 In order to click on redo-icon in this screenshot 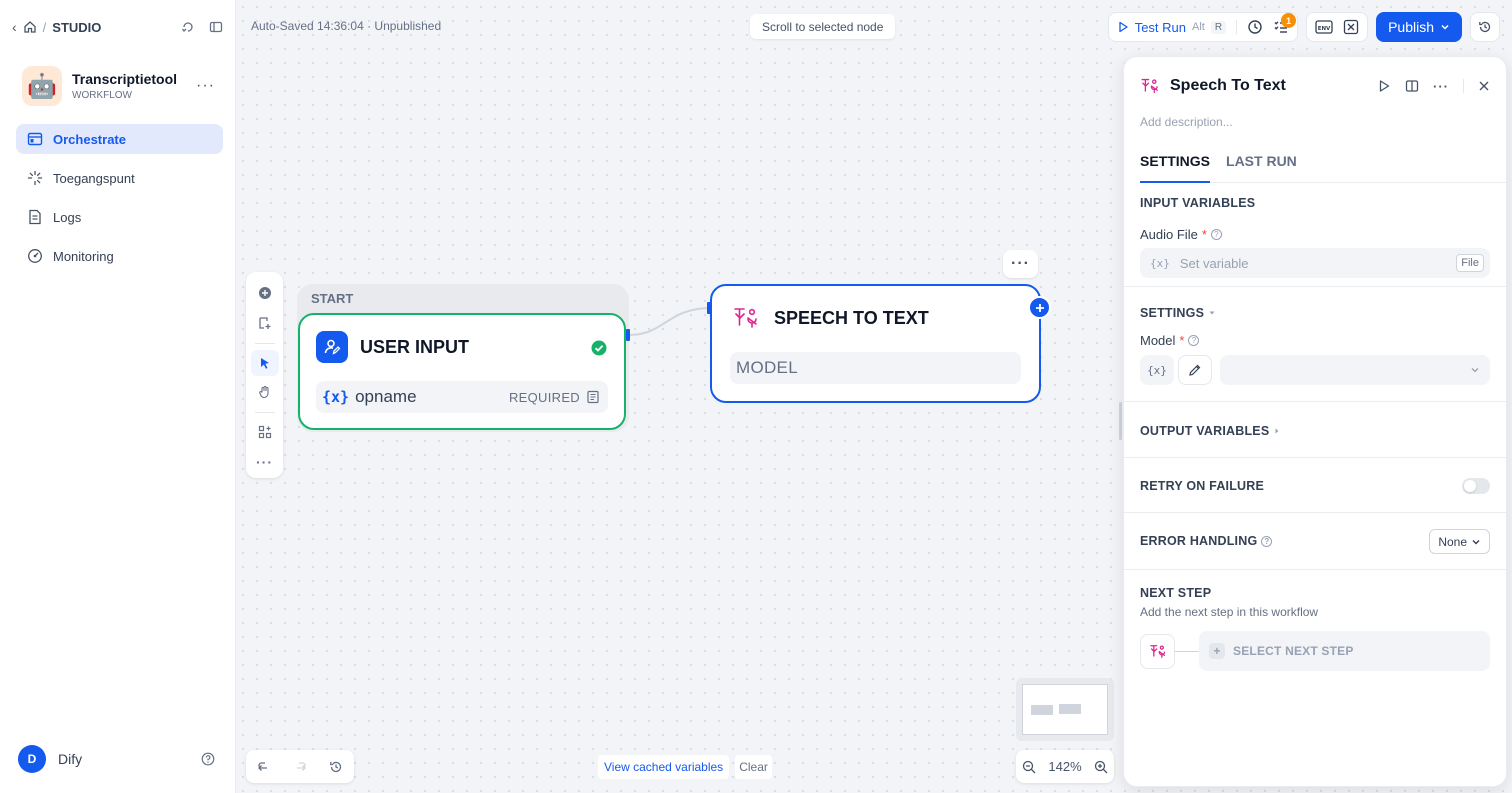, I will do `click(300, 767)`.